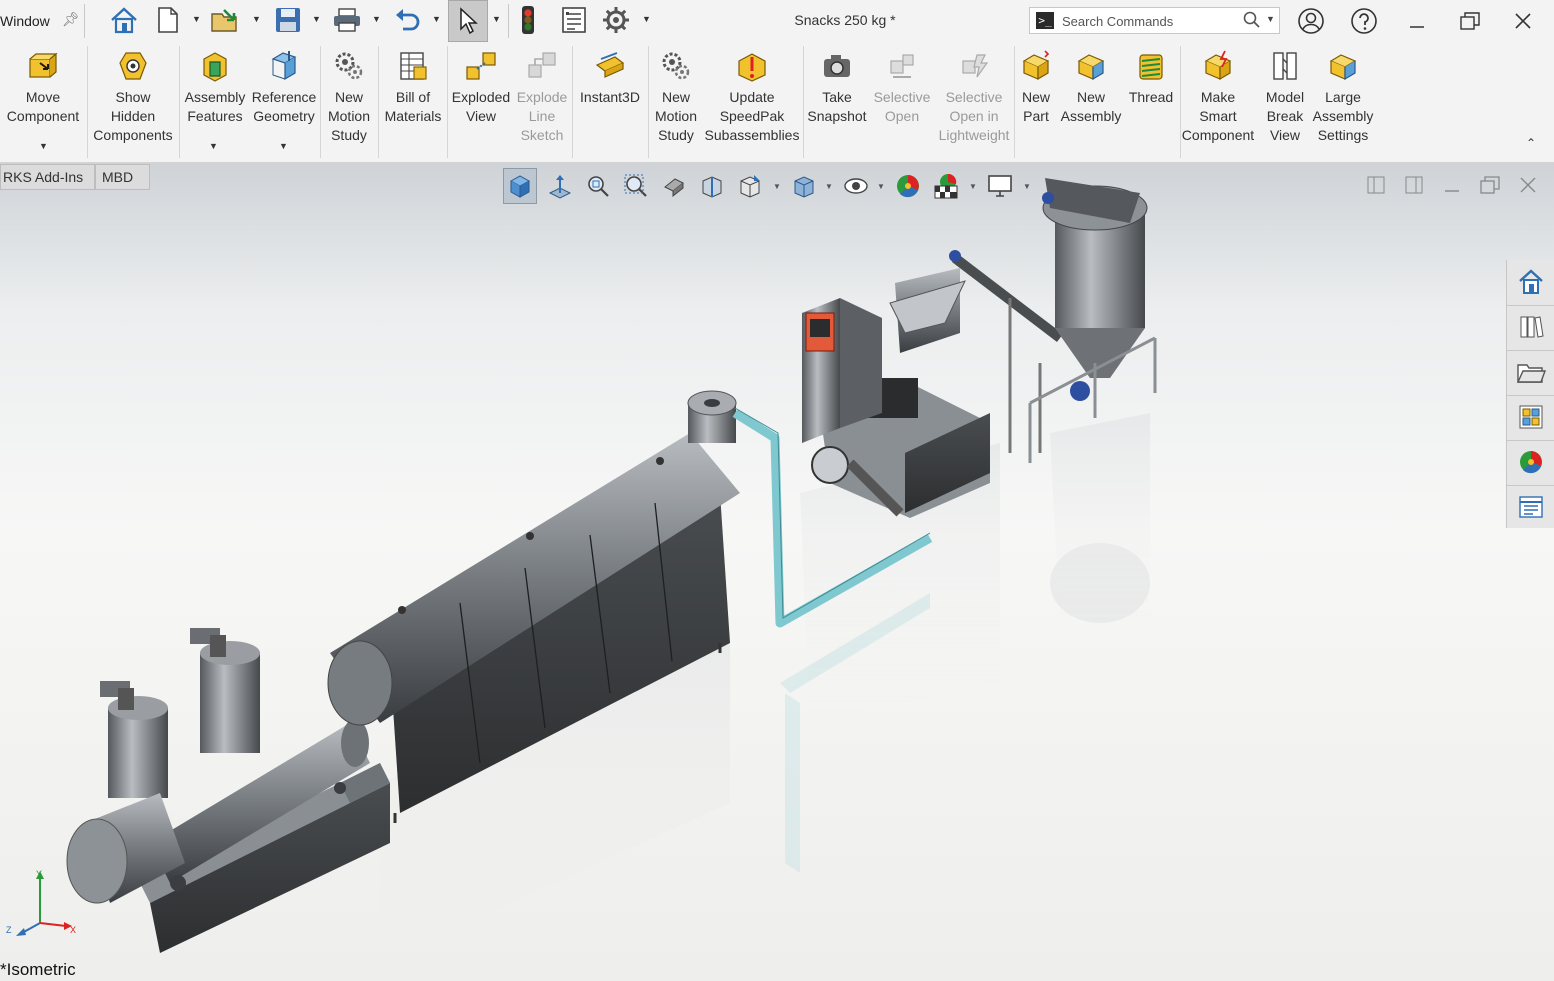 Image resolution: width=1554 pixels, height=981 pixels. What do you see at coordinates (288, 20) in the screenshot?
I see `save-icon` at bounding box center [288, 20].